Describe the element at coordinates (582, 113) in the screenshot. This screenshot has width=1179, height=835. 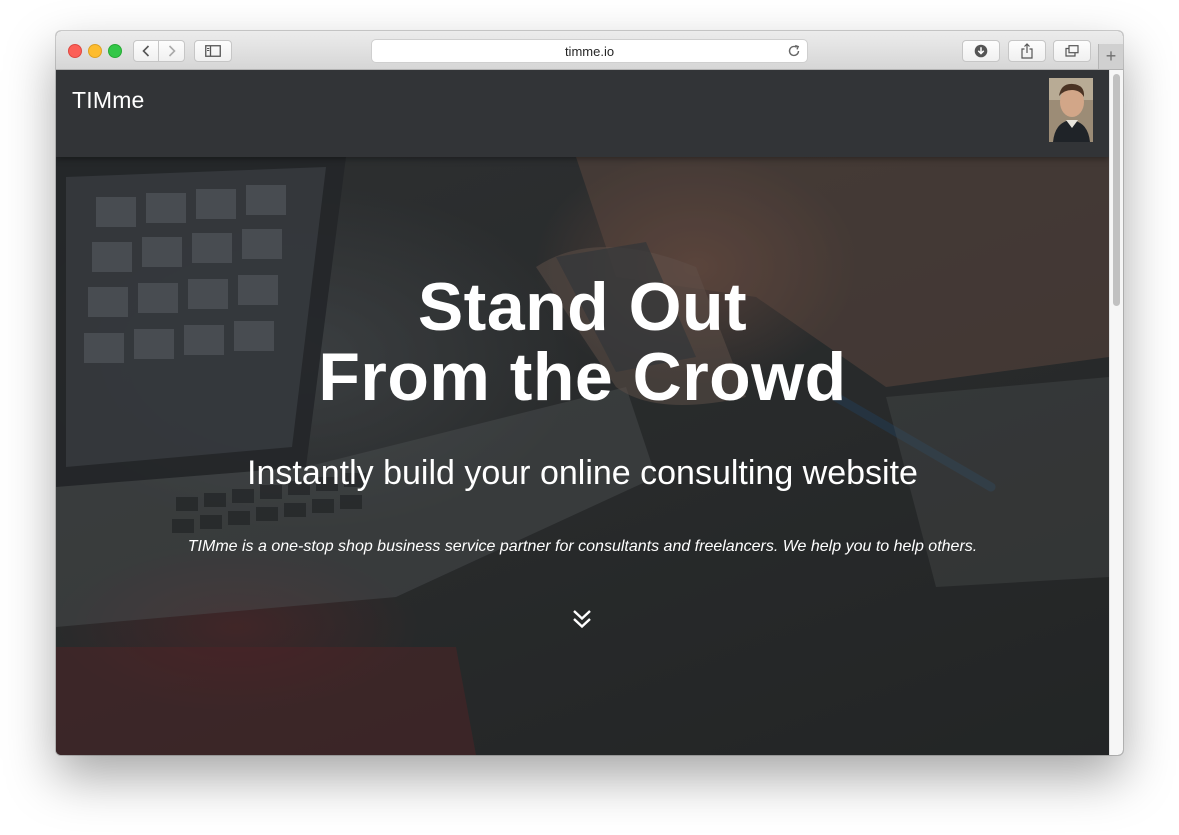
I see `site-header: TIMme` at that location.